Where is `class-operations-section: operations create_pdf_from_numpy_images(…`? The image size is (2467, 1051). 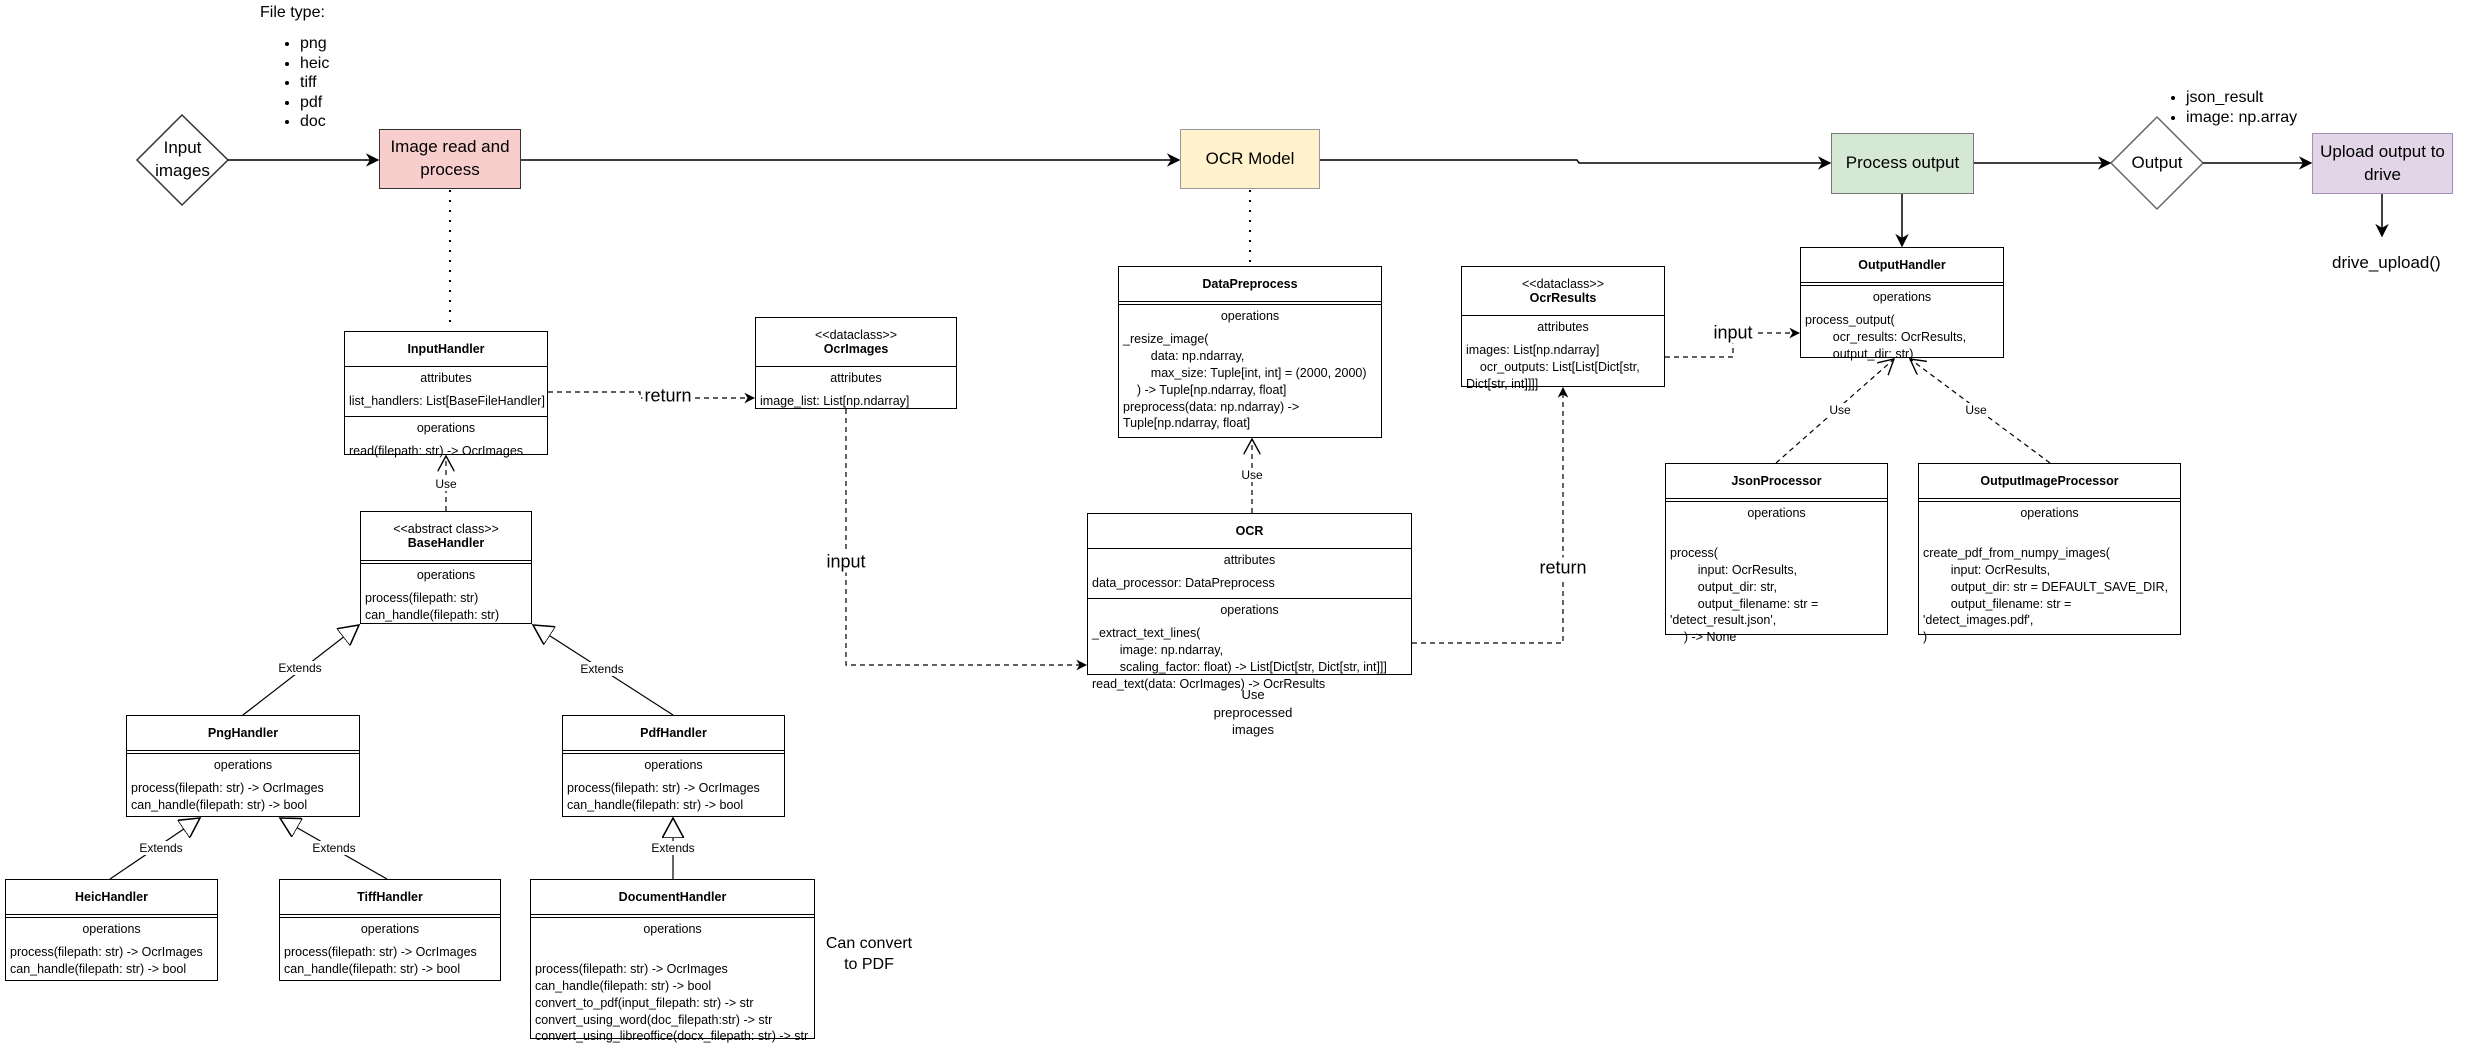
class-operations-section: operations create_pdf_from_numpy_images(… is located at coordinates (2049, 577).